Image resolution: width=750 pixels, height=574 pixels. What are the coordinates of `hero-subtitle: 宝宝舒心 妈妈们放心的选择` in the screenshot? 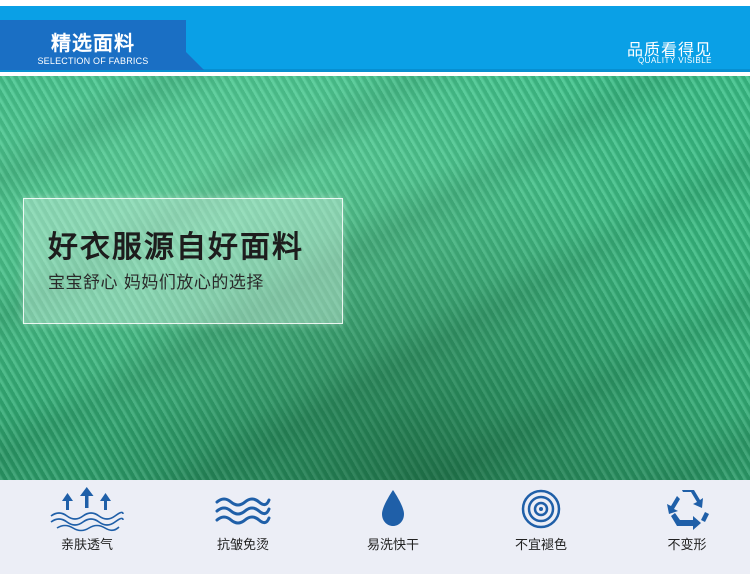 It's located at (156, 283).